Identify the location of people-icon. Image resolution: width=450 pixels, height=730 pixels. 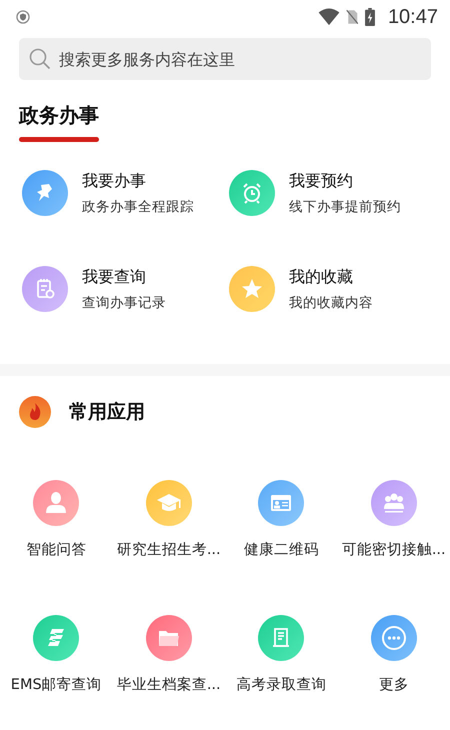
(393, 503).